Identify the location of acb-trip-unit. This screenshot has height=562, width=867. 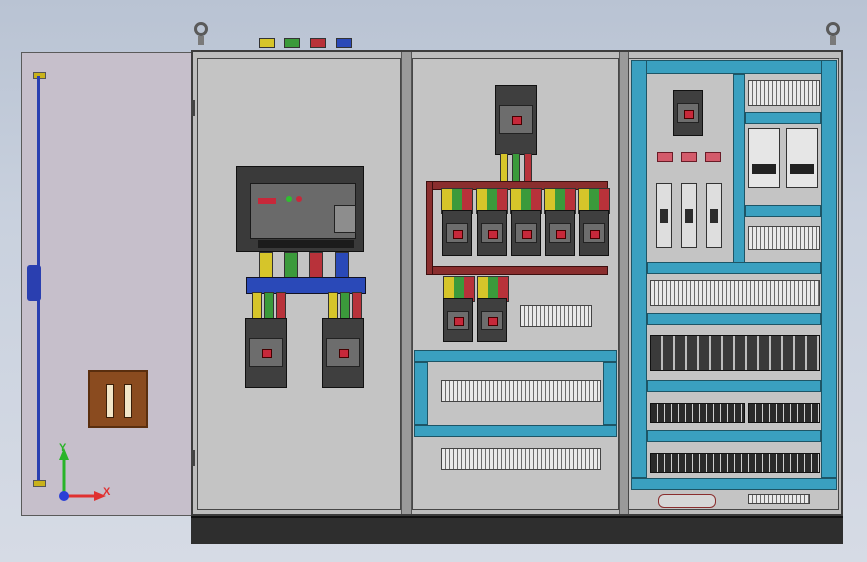
(345, 219).